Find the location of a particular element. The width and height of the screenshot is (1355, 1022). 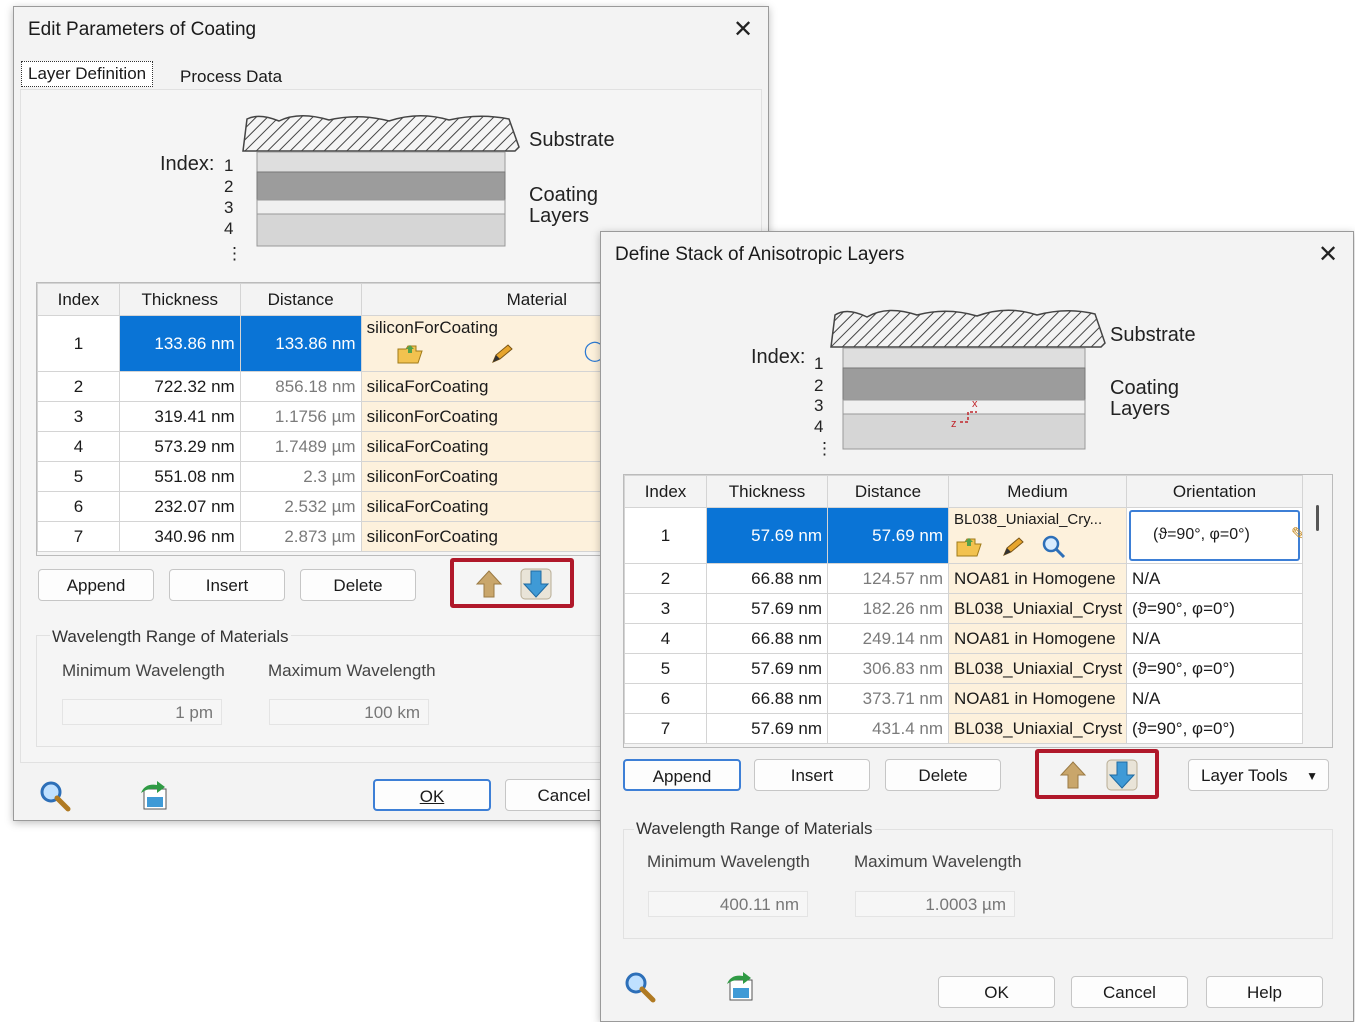

table-row: 6 232.07 nm 2.532 µm silicaForCoating is located at coordinates (322, 506).